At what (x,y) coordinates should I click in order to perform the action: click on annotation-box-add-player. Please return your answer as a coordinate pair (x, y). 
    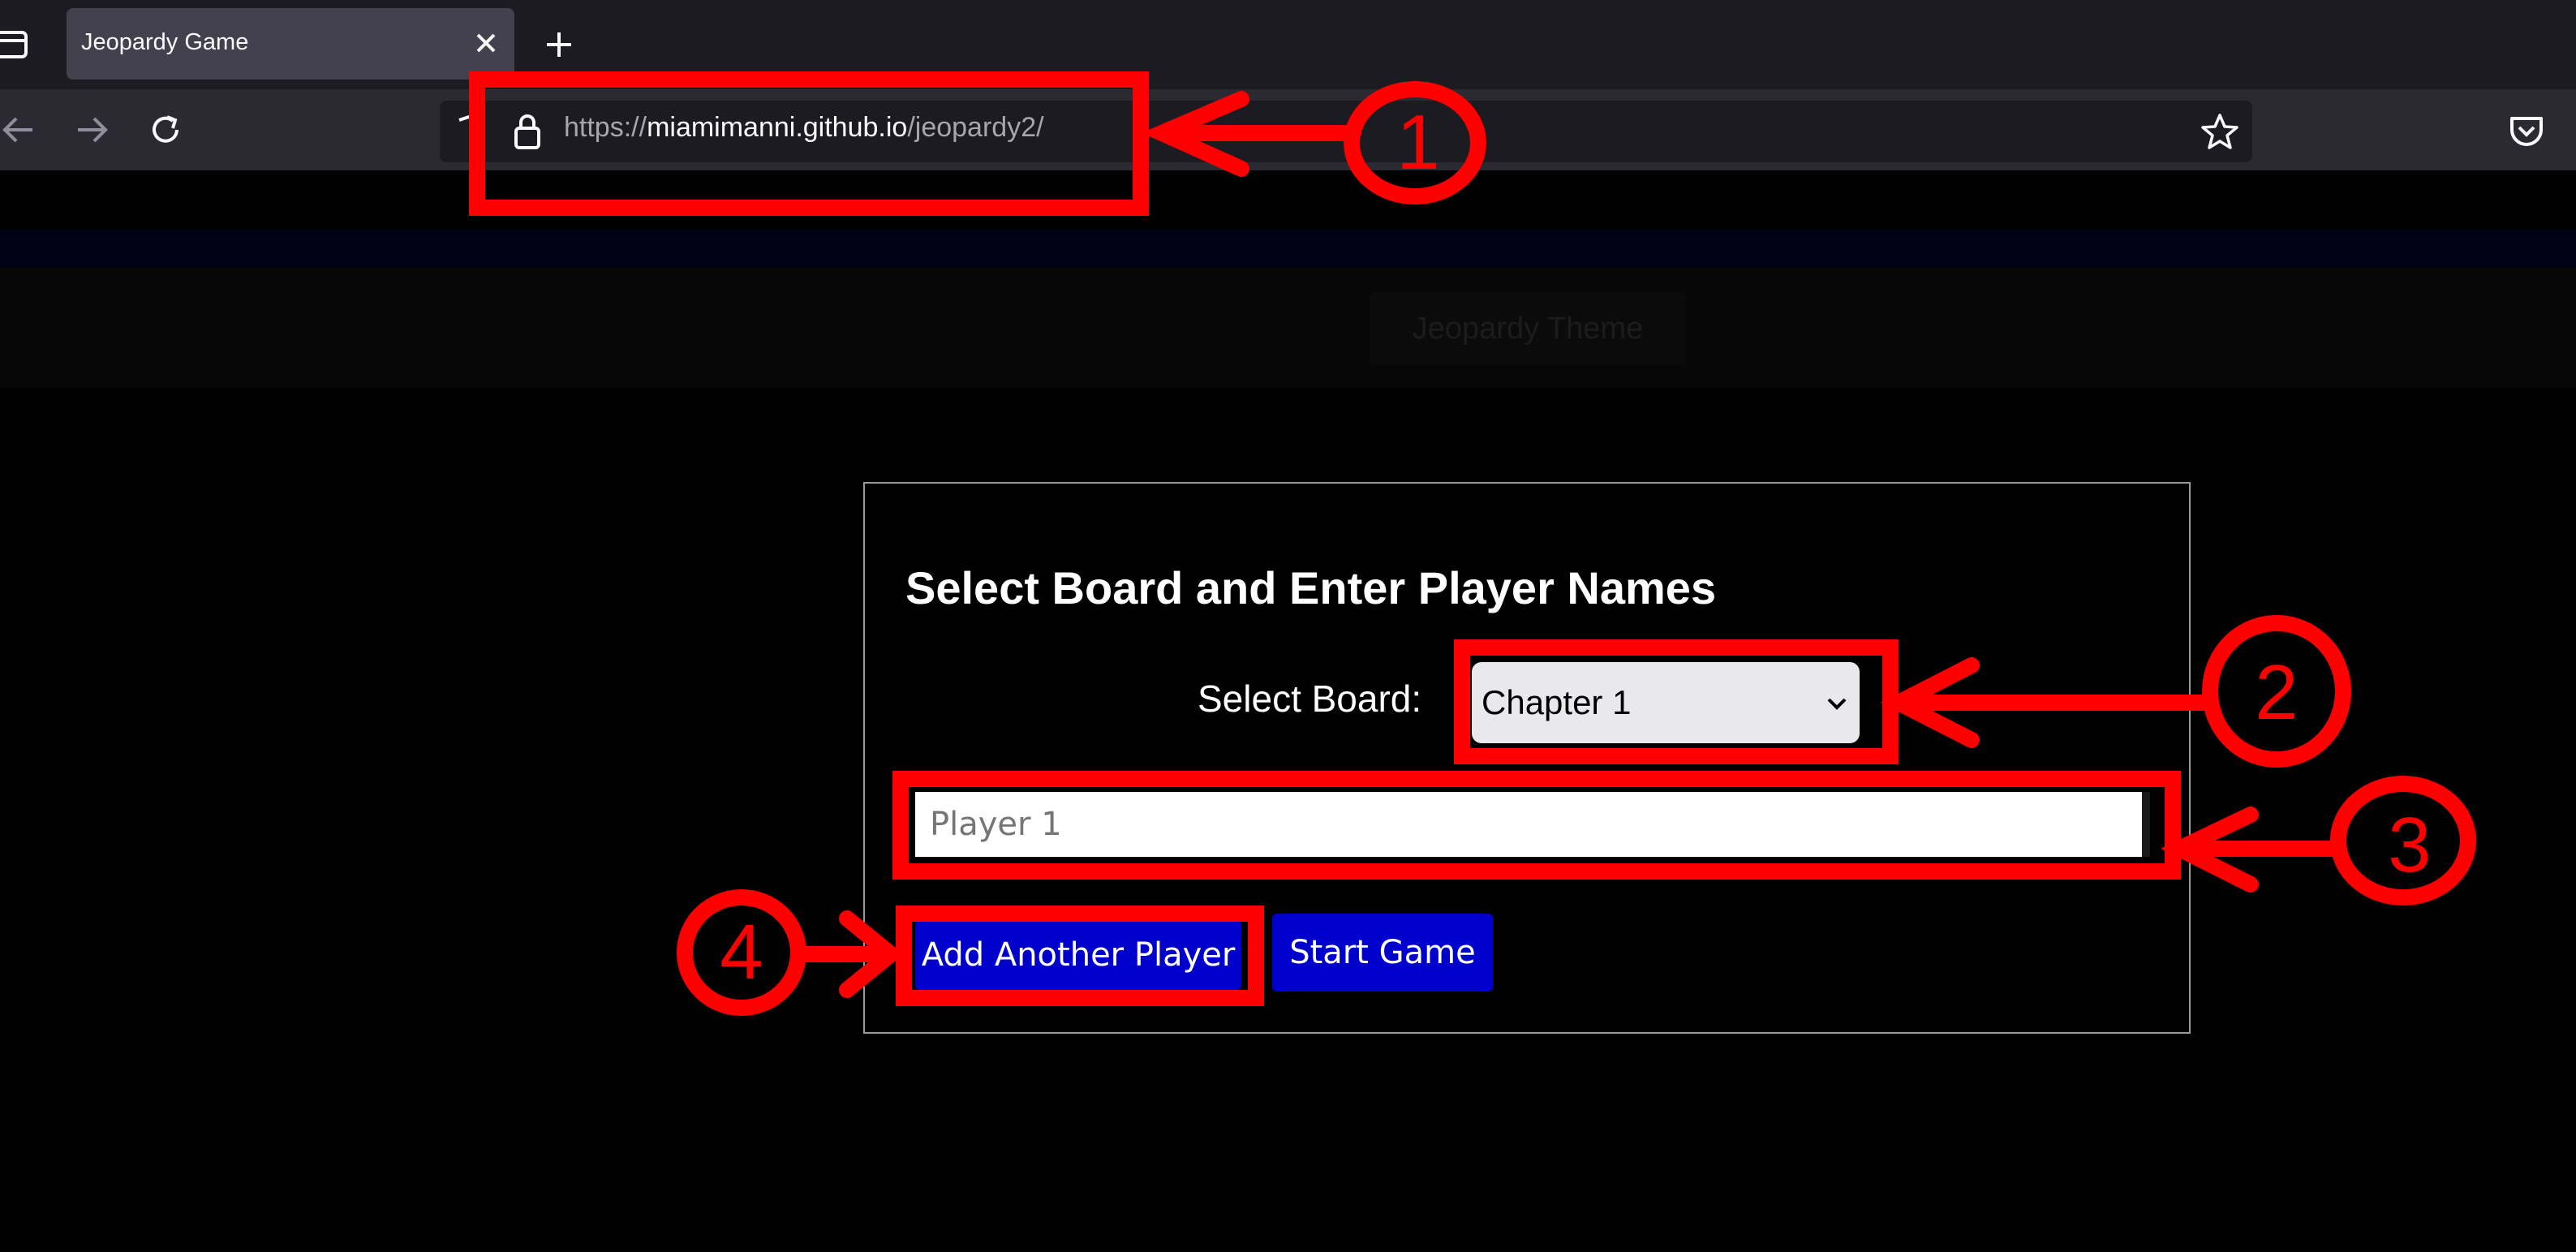
    Looking at the image, I should click on (1080, 956).